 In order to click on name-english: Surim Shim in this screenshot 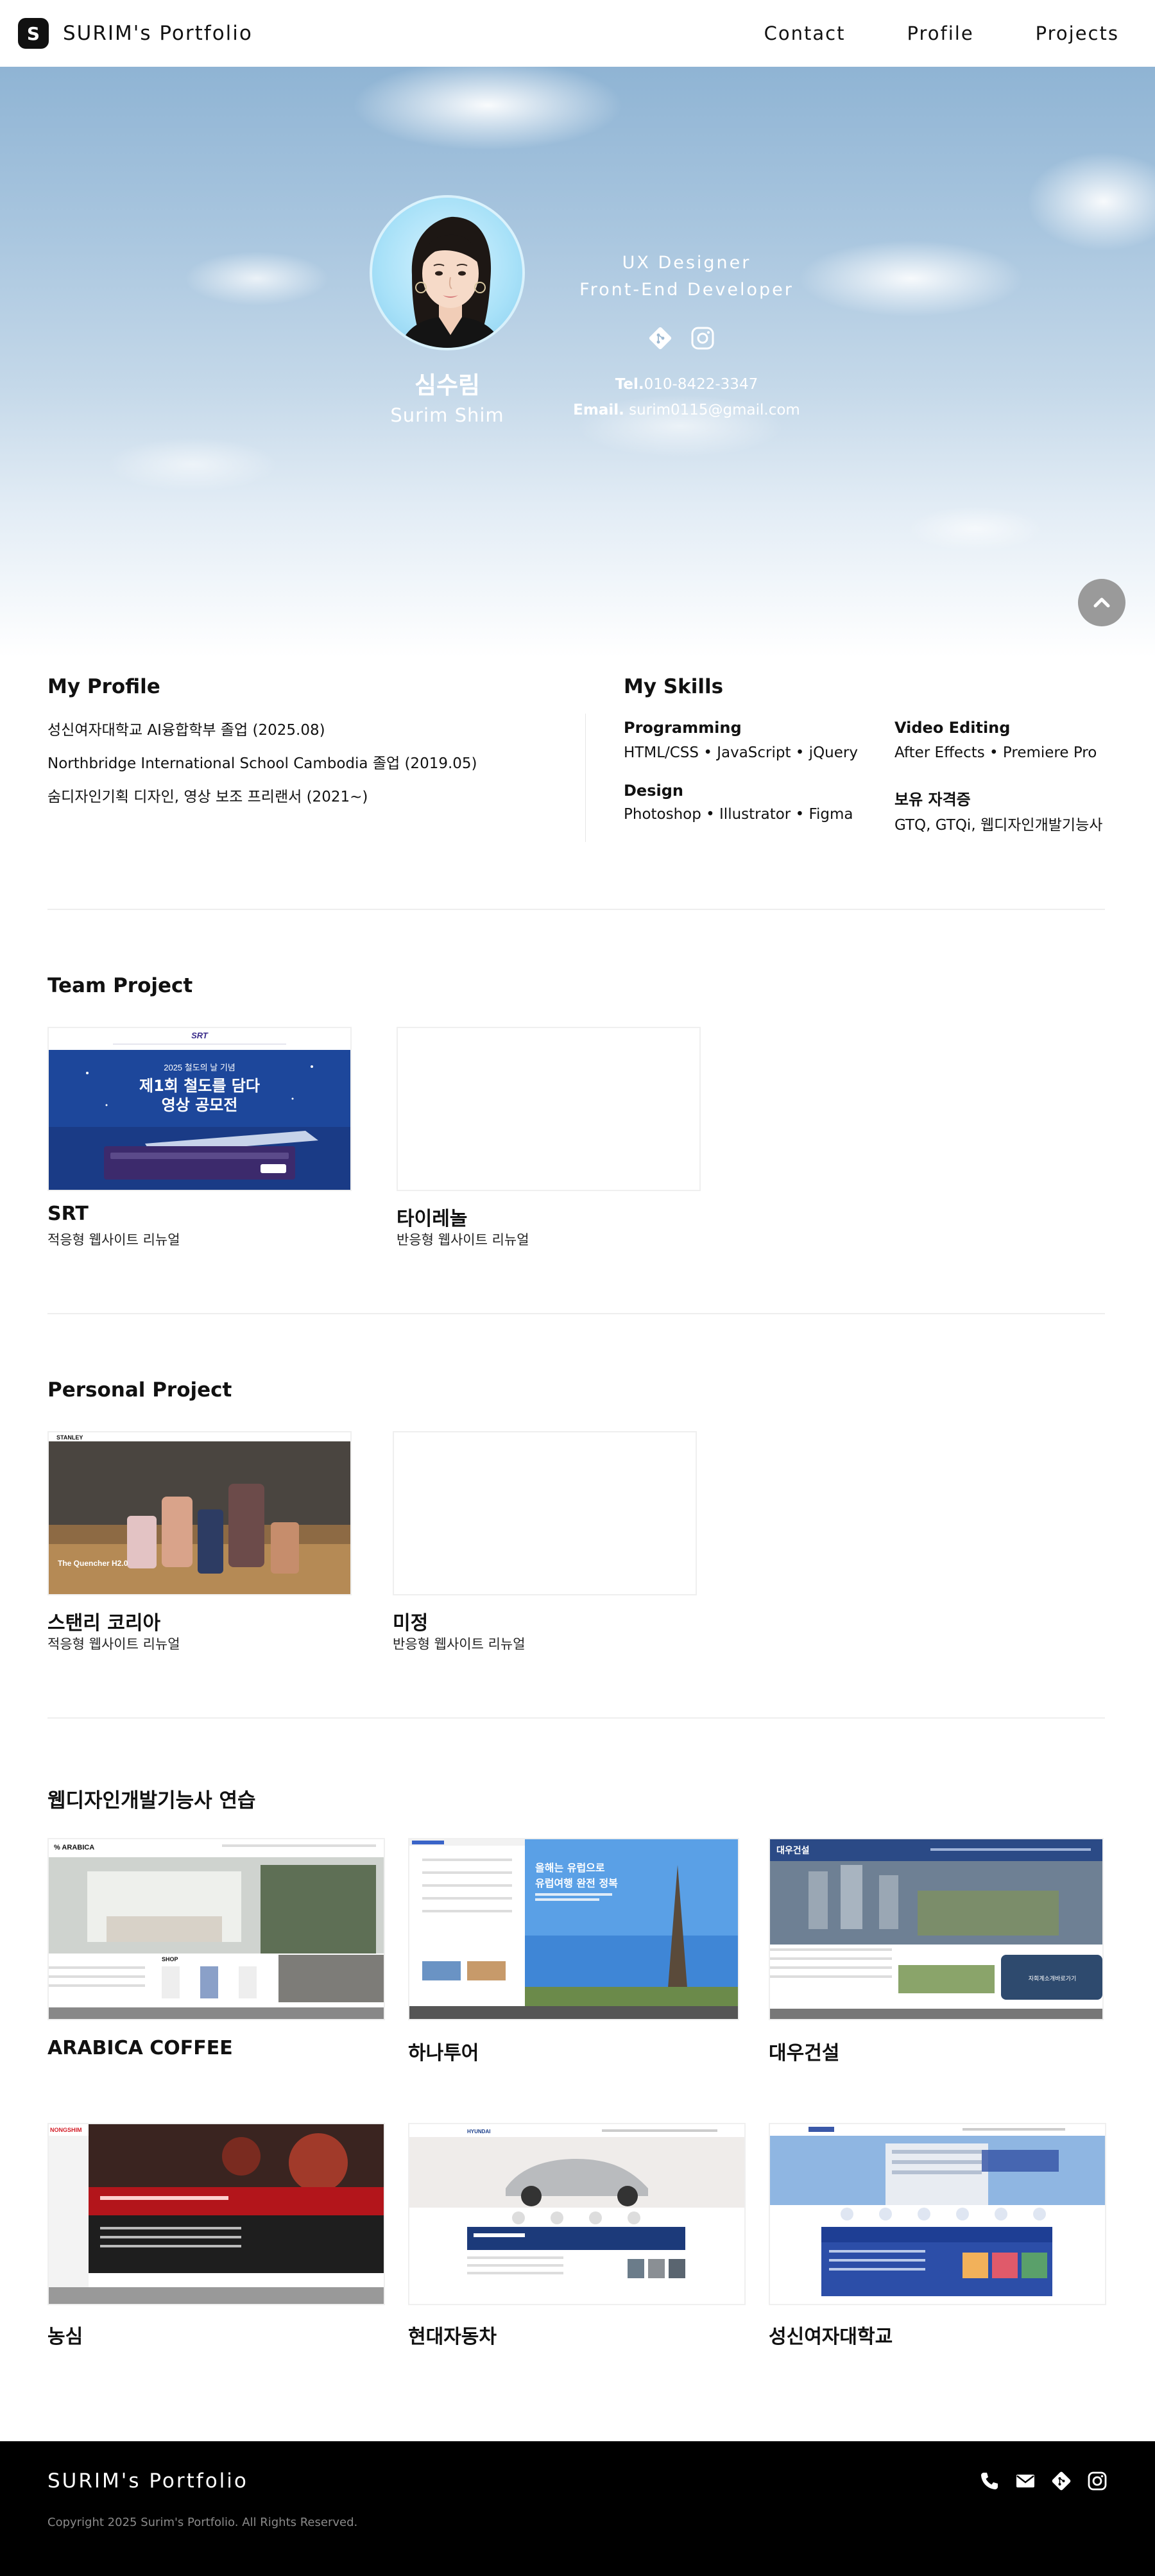, I will do `click(447, 415)`.